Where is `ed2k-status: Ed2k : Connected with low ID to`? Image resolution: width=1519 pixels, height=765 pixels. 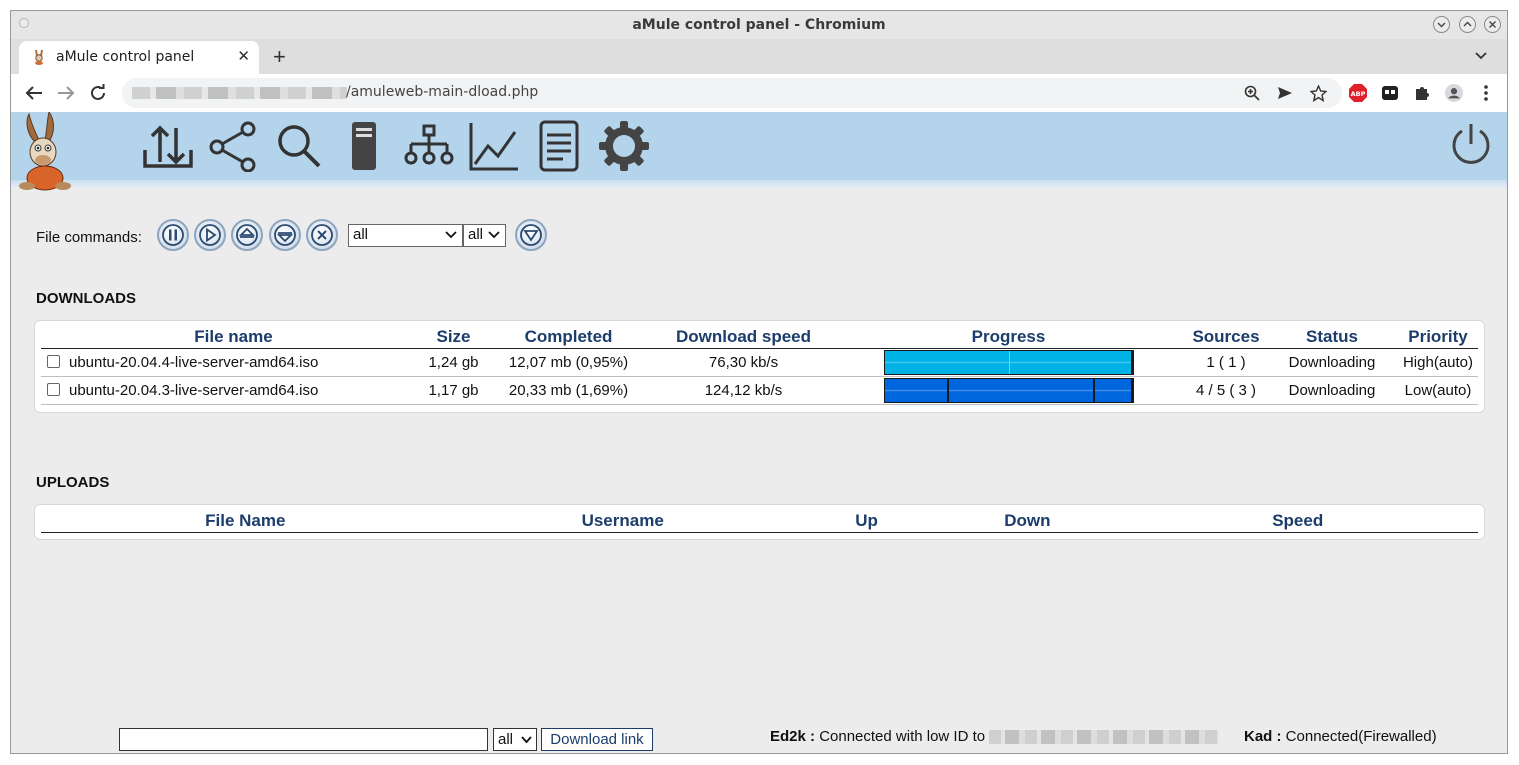
ed2k-status: Ed2k : Connected with low ID to is located at coordinates (995, 736).